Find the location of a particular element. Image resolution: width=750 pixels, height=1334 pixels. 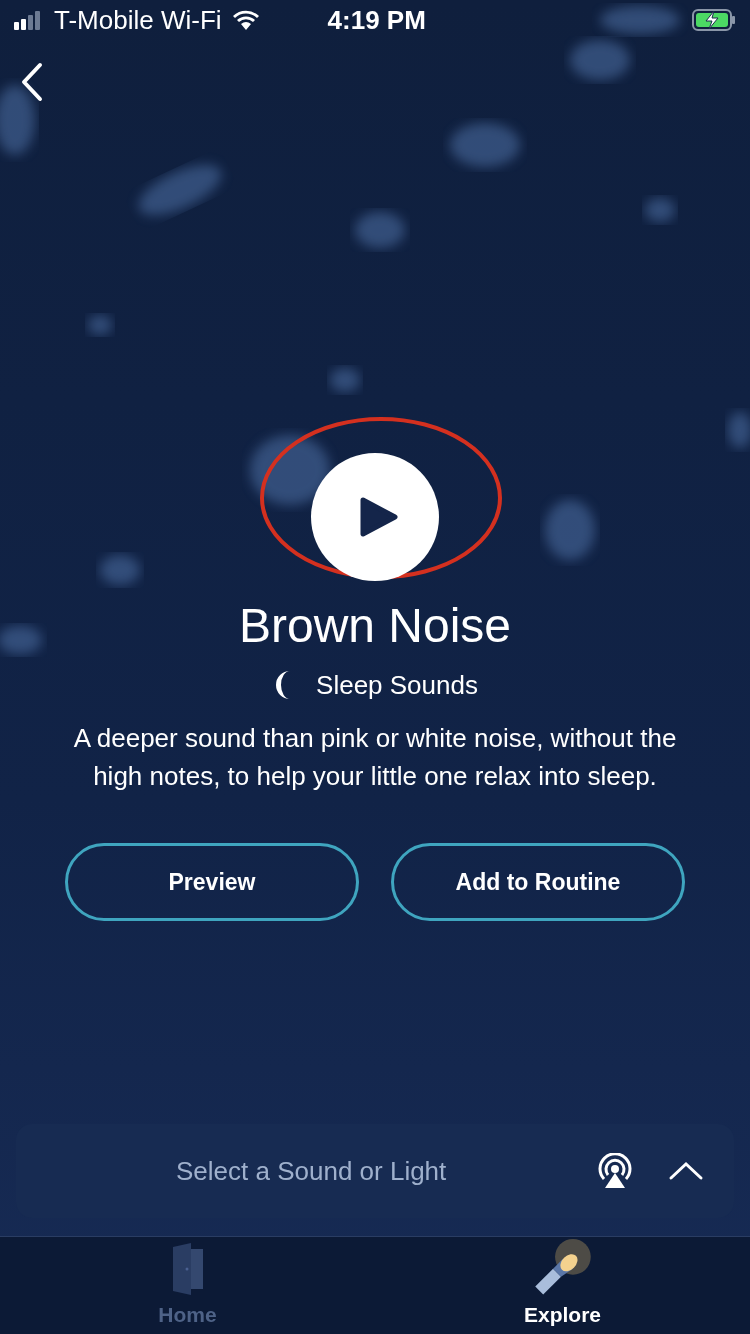

outline-button: Add to Routine is located at coordinates (538, 882).